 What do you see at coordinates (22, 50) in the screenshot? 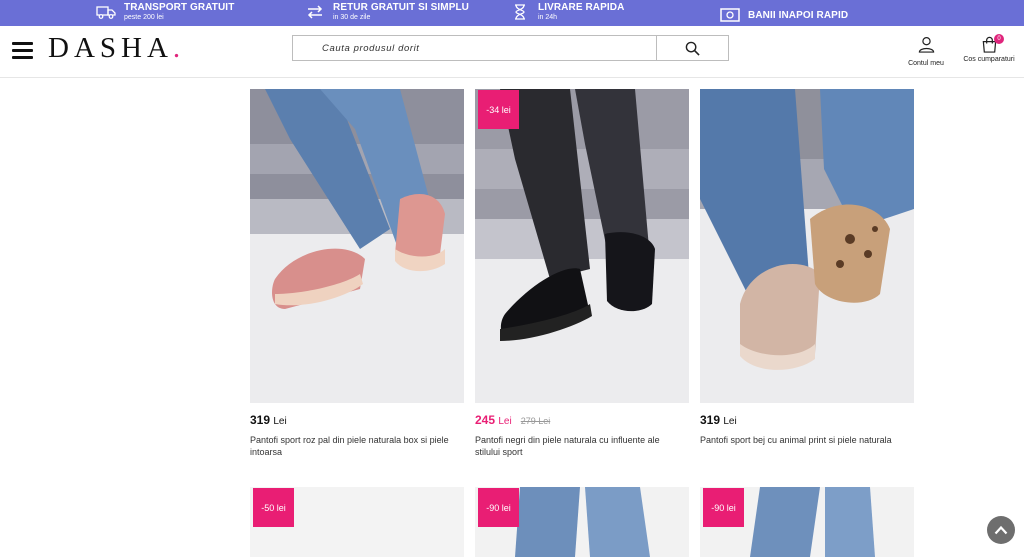
I see `menu-hamburger-icon` at bounding box center [22, 50].